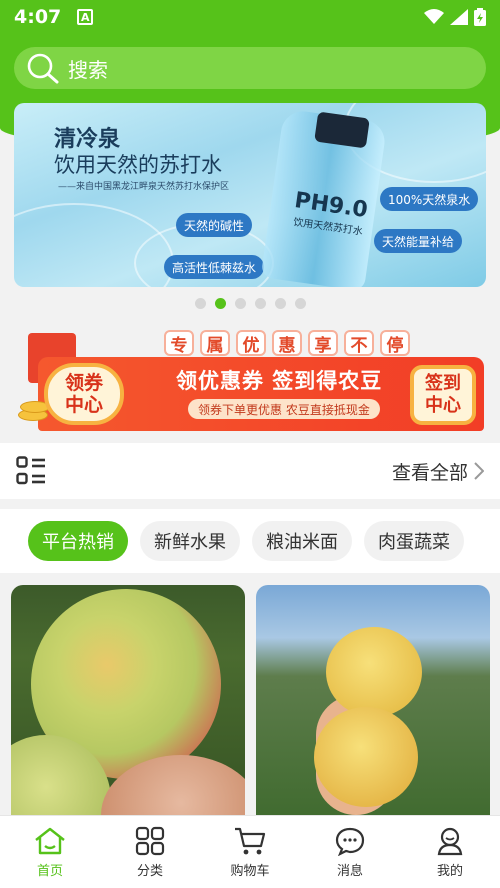 Image resolution: width=500 pixels, height=888 pixels. Describe the element at coordinates (31, 471) in the screenshot. I see `list-menu-icon` at that location.